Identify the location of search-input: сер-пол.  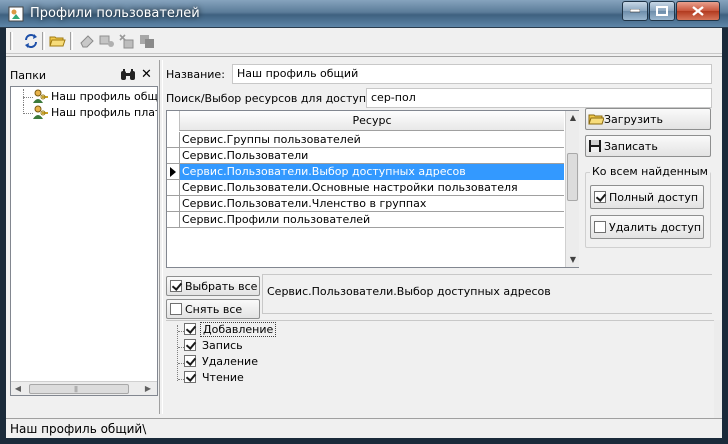
(539, 98).